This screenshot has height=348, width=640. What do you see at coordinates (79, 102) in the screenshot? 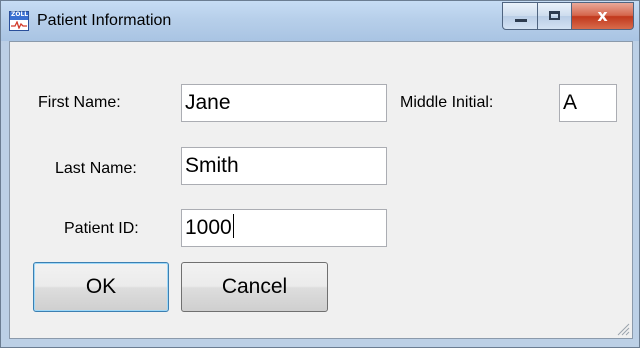
I see `first-name-label: First Name:` at bounding box center [79, 102].